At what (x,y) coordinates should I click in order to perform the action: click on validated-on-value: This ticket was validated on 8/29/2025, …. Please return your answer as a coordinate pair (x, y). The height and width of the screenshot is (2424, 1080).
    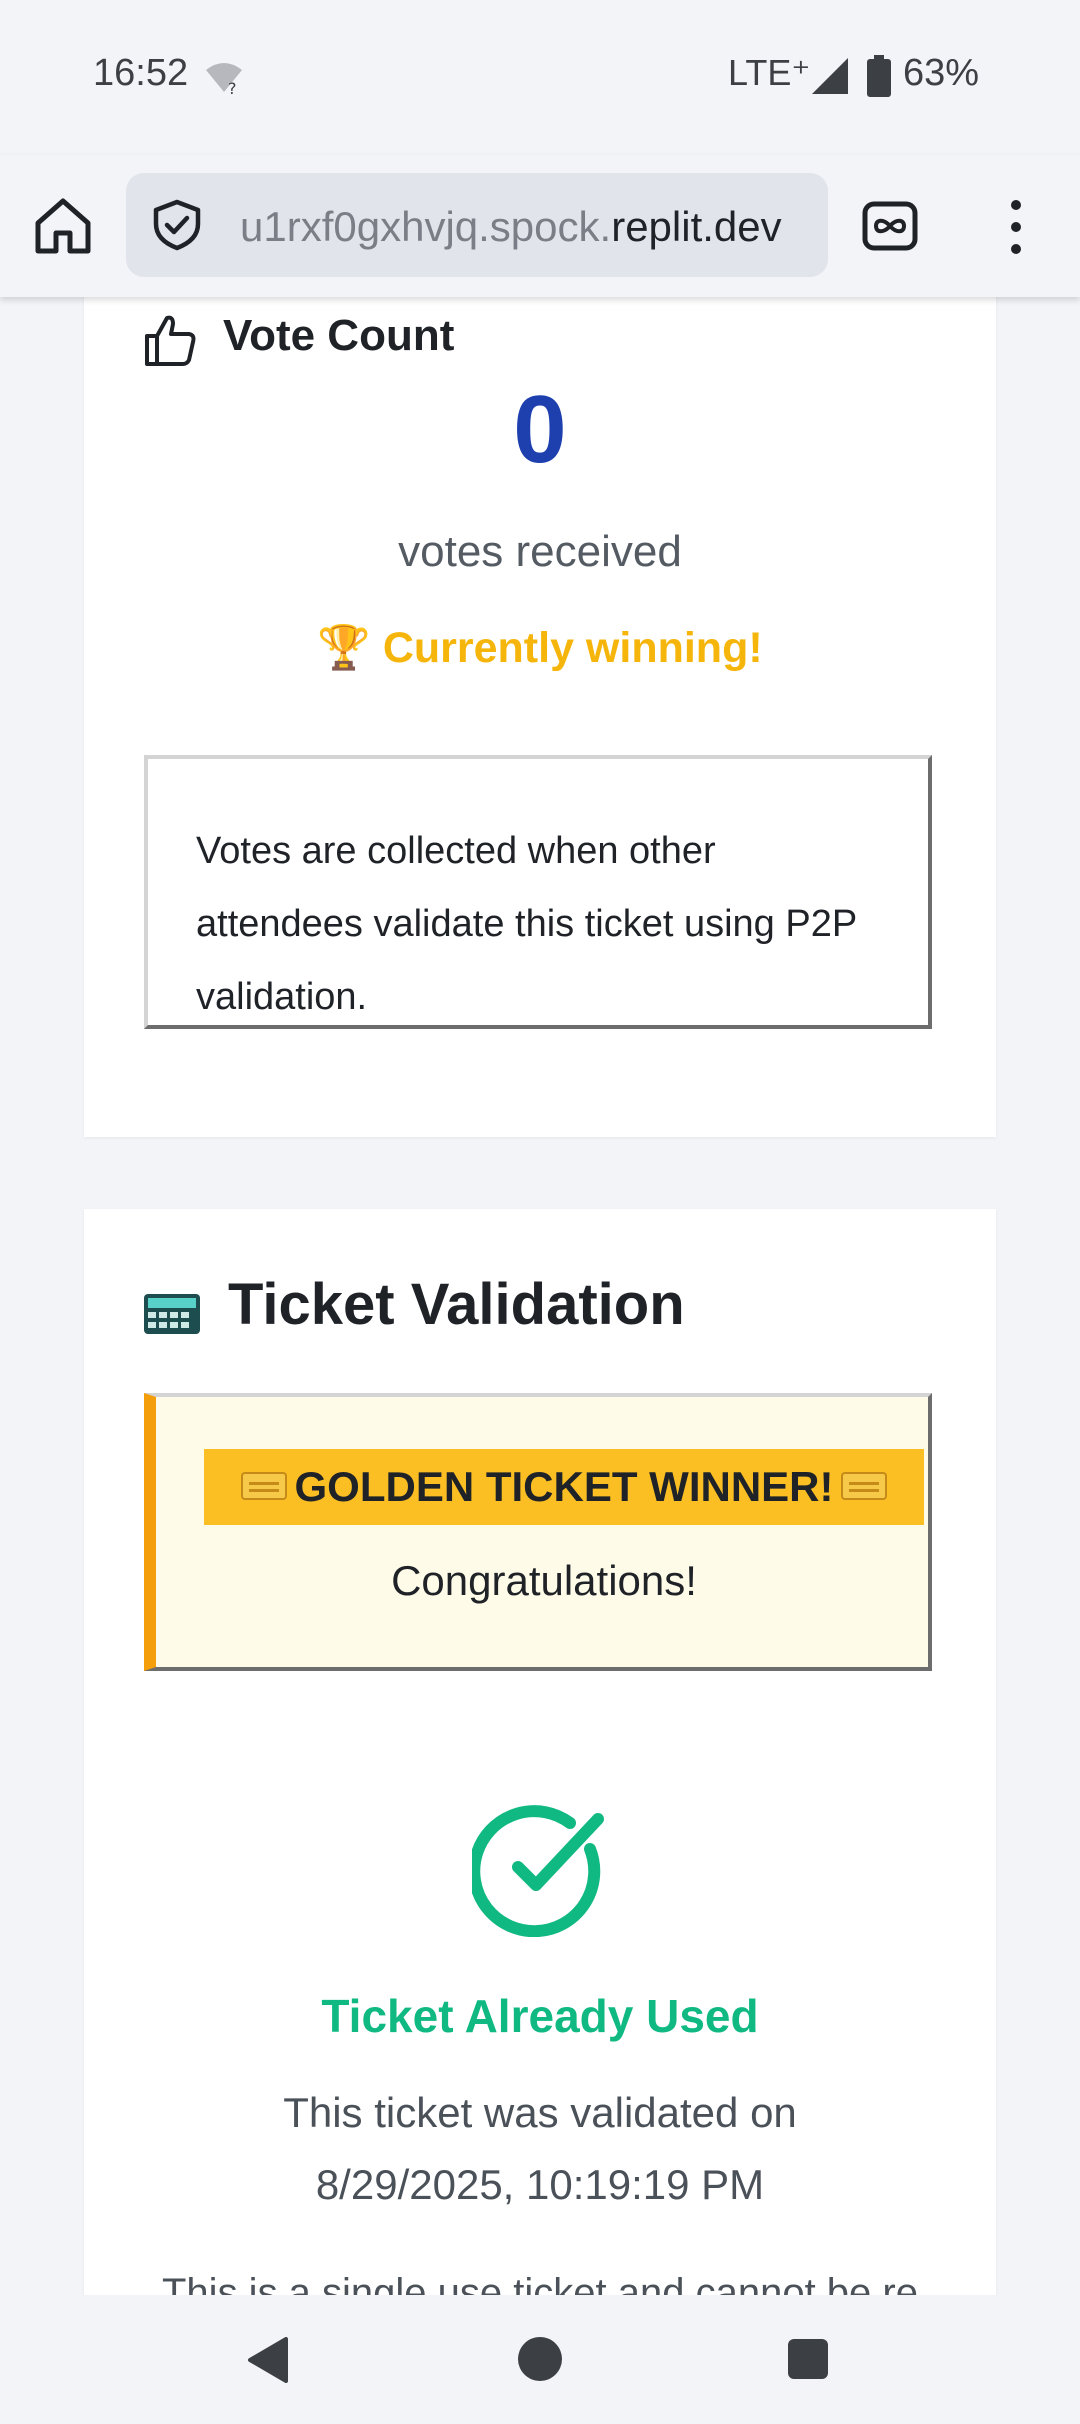
    Looking at the image, I should click on (540, 2148).